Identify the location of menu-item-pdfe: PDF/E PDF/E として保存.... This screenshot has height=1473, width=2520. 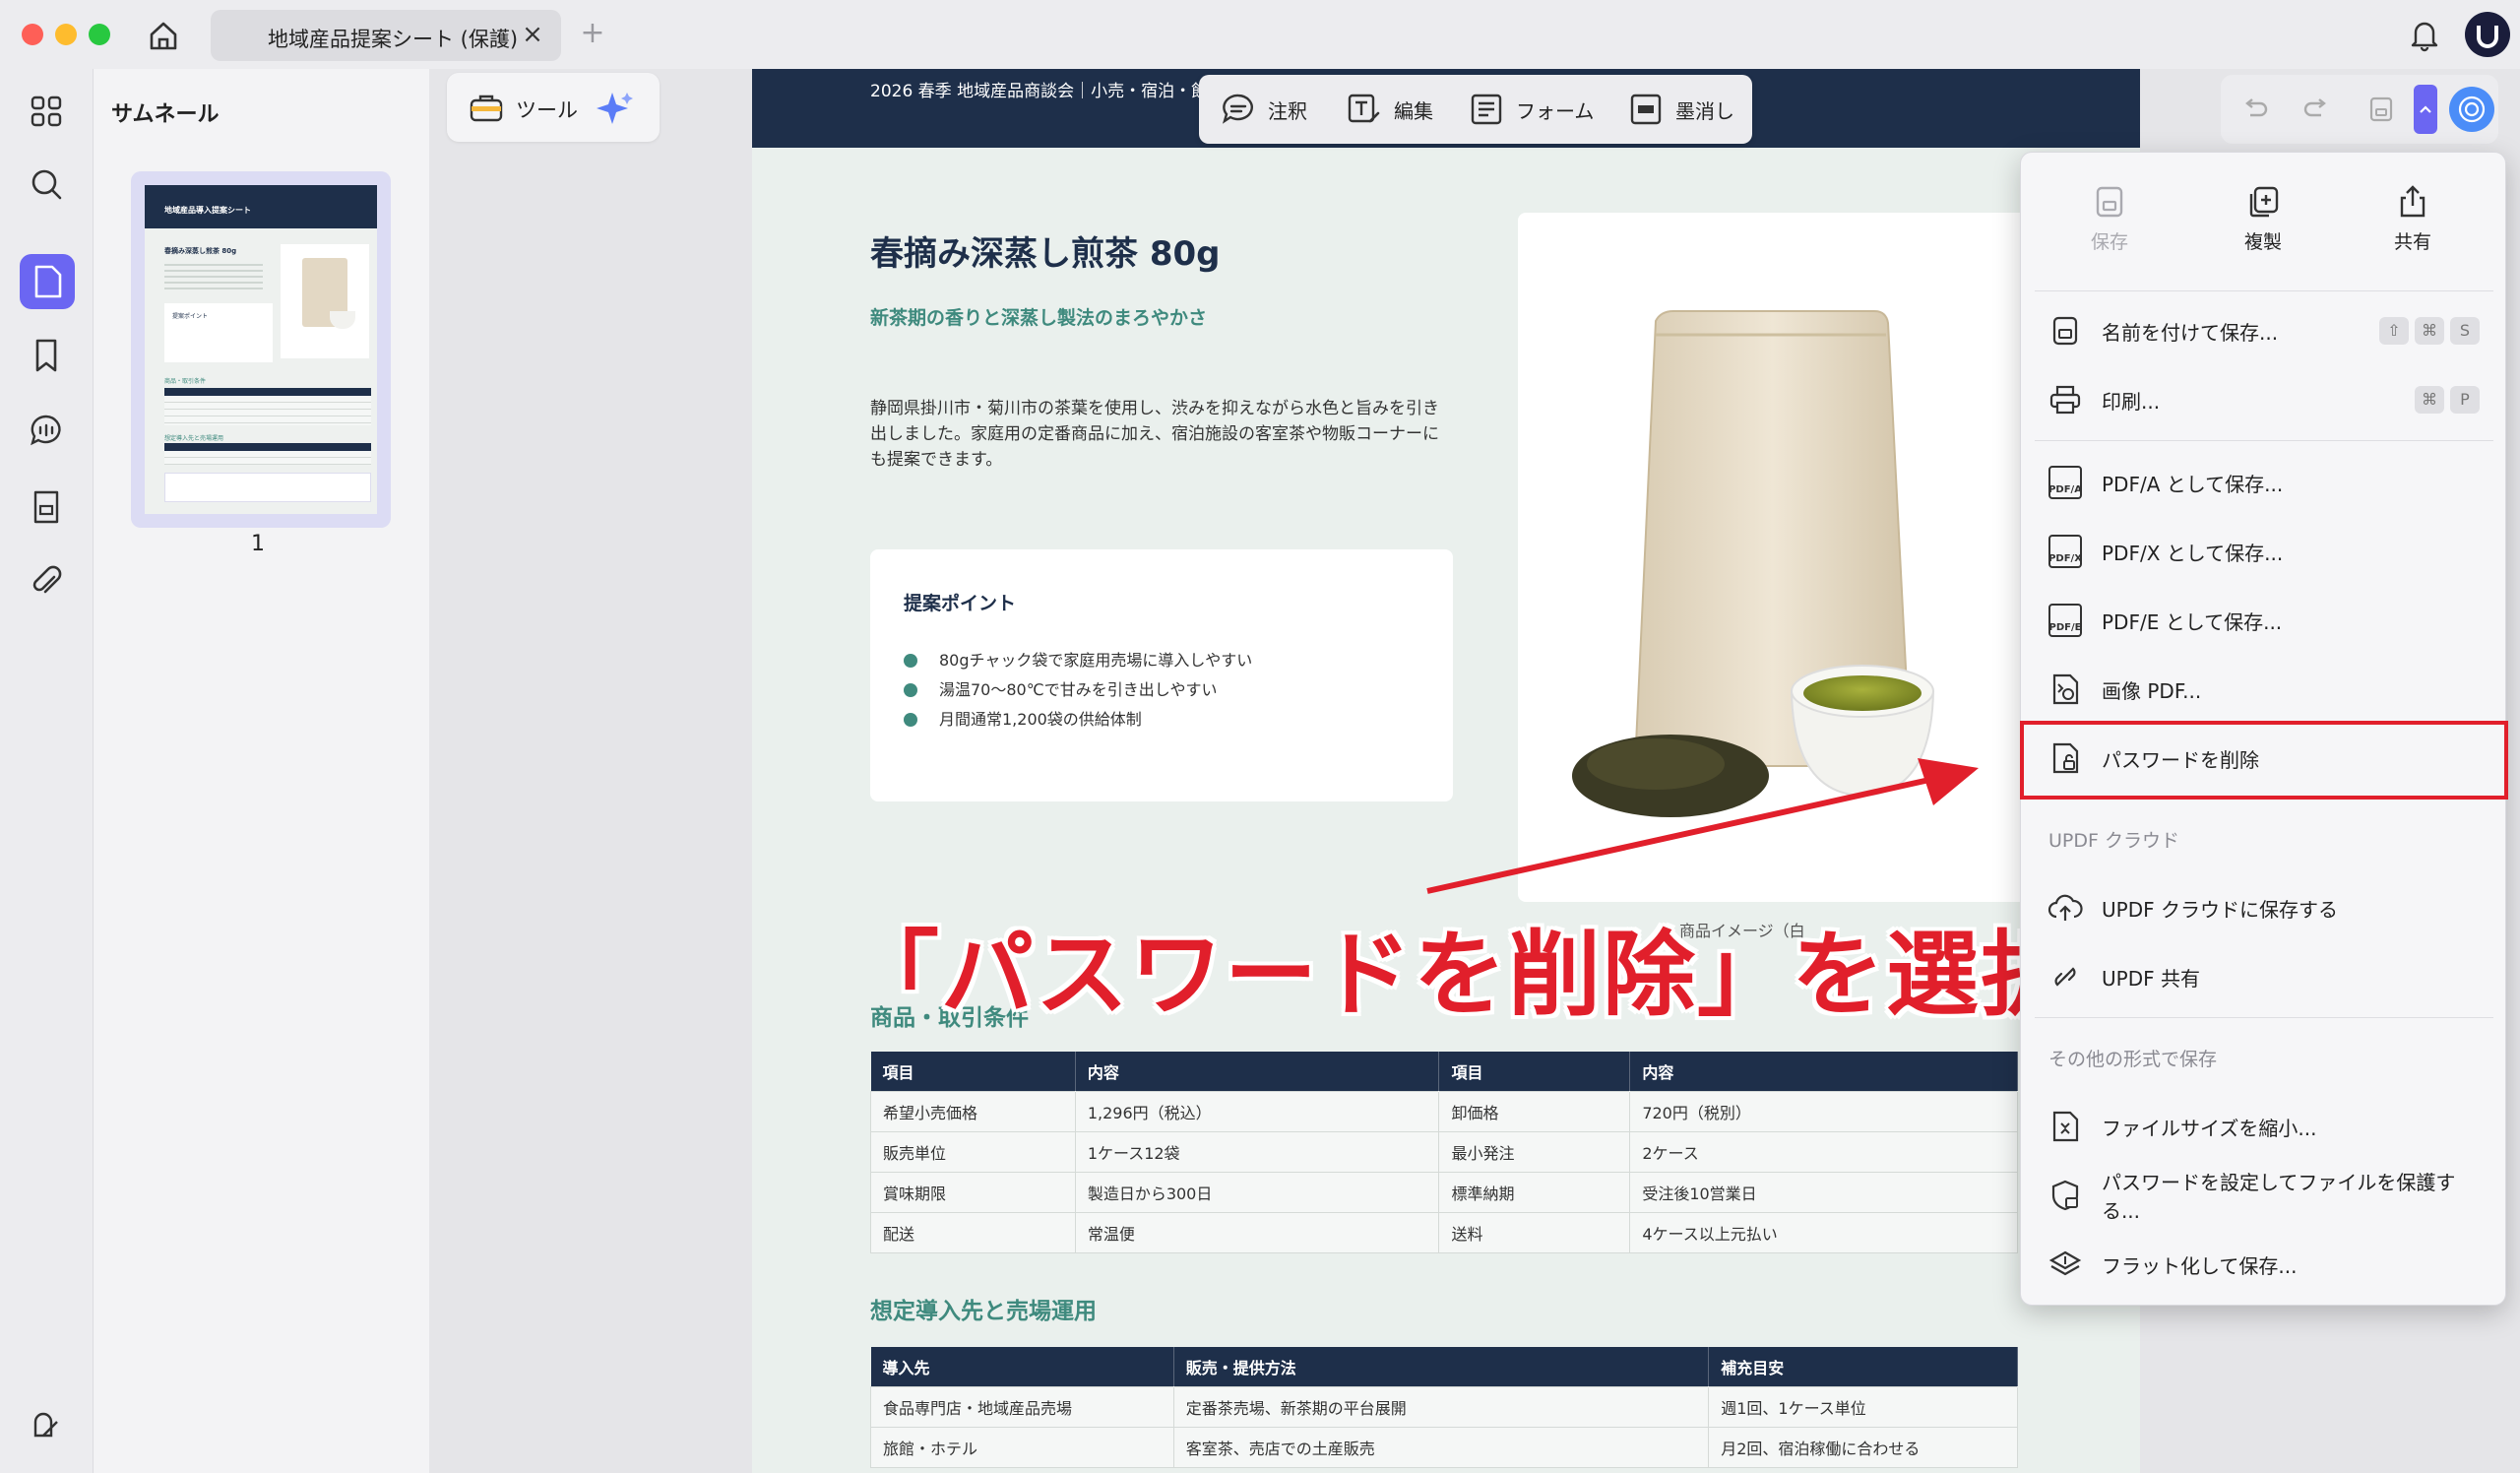
(2264, 620).